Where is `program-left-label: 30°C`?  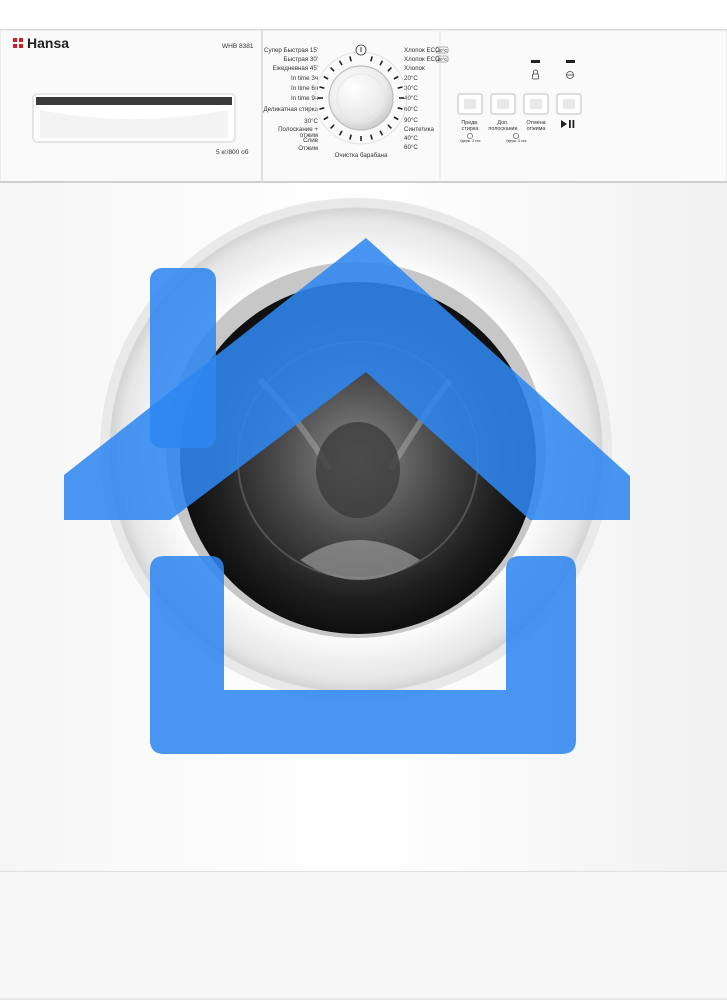 program-left-label: 30°C is located at coordinates (311, 121).